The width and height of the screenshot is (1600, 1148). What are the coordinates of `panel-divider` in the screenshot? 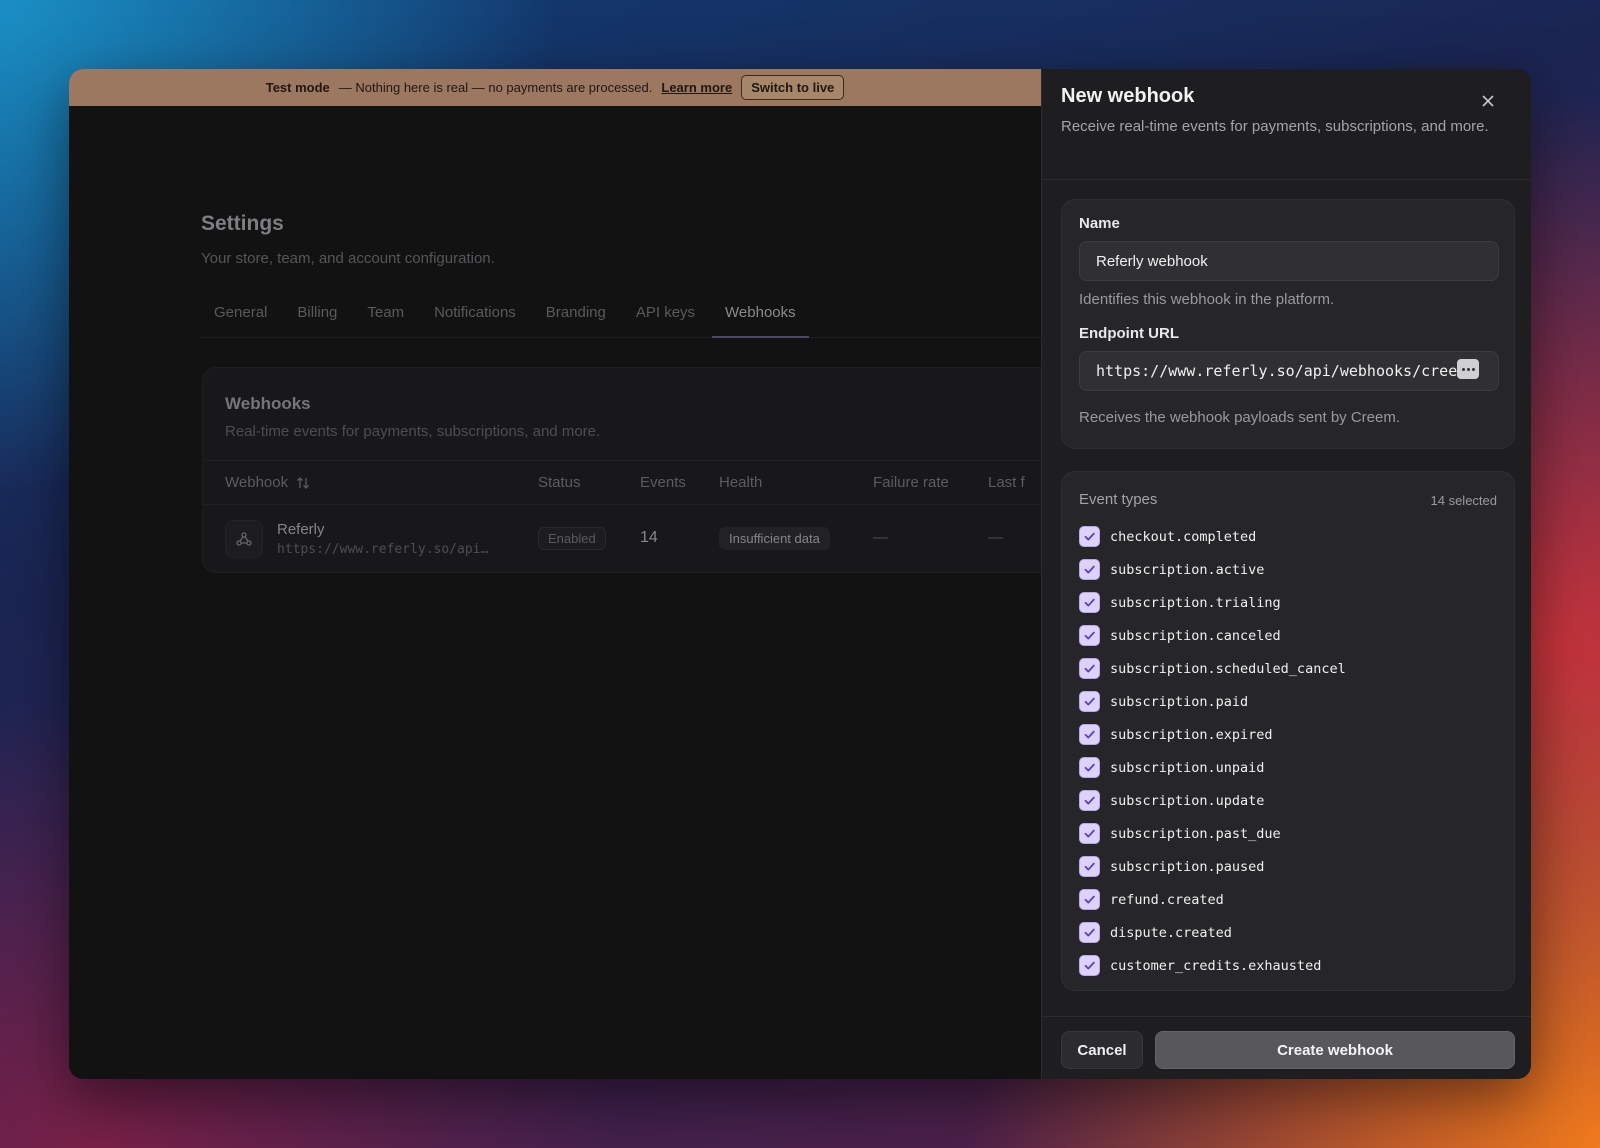 It's located at (1286, 179).